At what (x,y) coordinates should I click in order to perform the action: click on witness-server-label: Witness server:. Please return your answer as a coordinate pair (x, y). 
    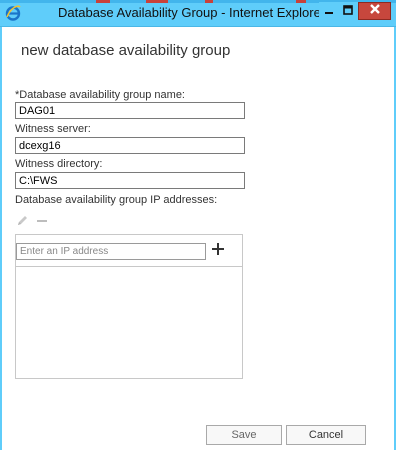
    Looking at the image, I should click on (53, 129).